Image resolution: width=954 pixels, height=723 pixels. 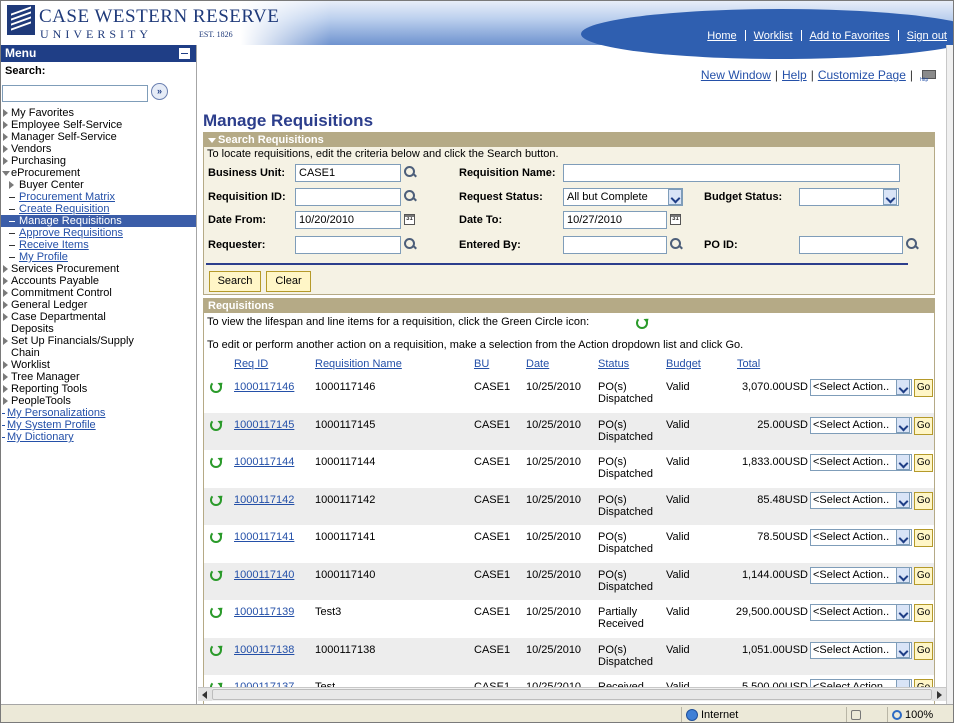 What do you see at coordinates (264, 612) in the screenshot?
I see `req-id-link: 1000117139` at bounding box center [264, 612].